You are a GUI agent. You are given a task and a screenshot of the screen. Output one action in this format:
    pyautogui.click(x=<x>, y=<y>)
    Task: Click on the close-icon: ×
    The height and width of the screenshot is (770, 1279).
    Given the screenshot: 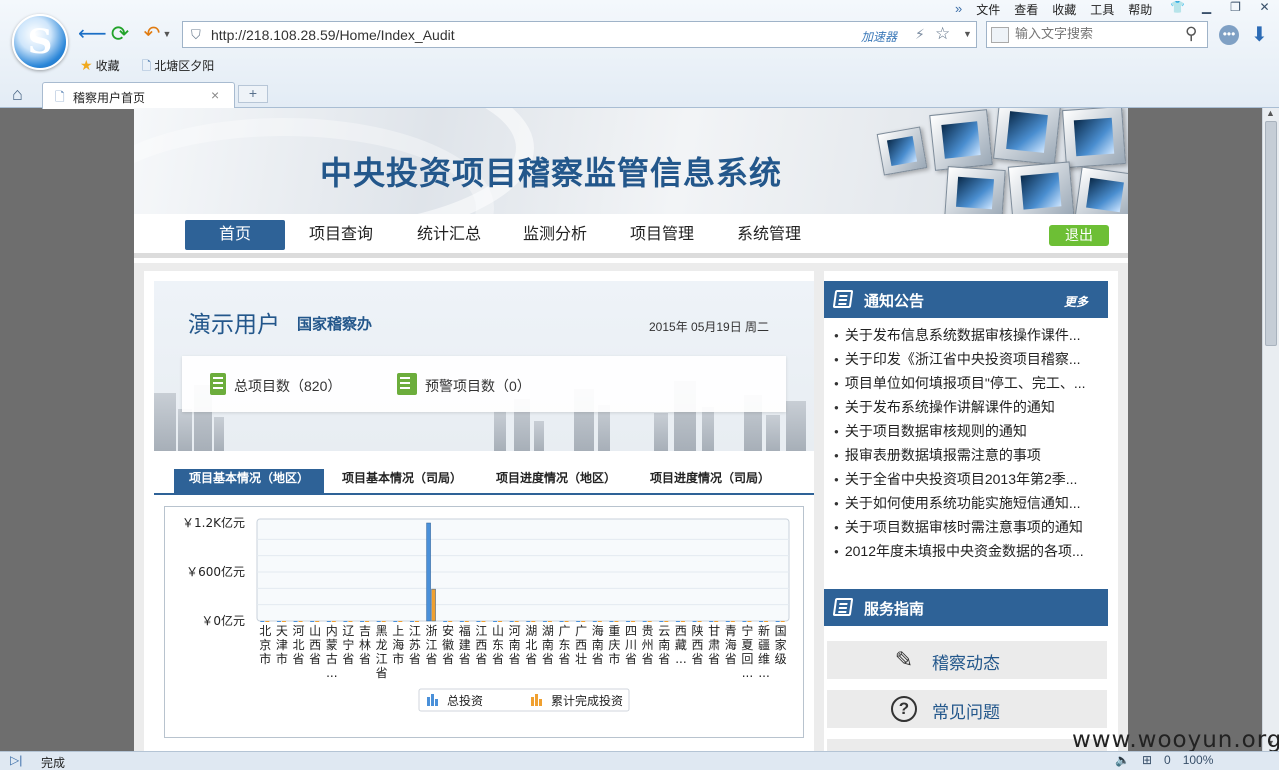 What is the action you would take?
    pyautogui.click(x=215, y=95)
    